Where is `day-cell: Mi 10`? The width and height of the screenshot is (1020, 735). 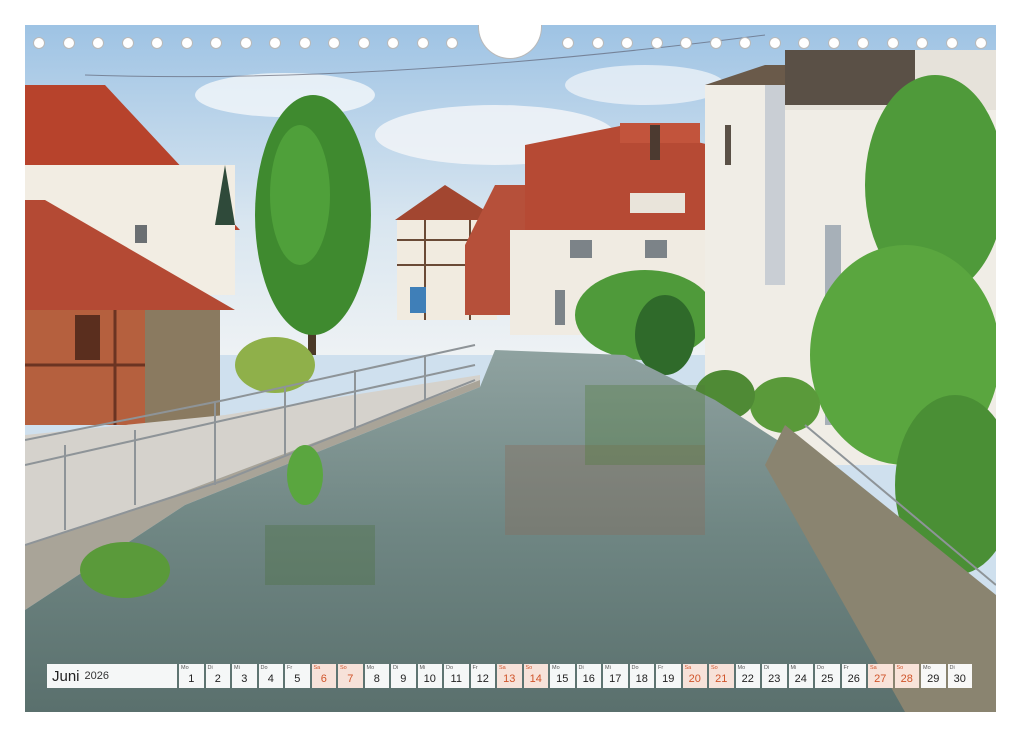
day-cell: Mi 10 is located at coordinates (429, 676).